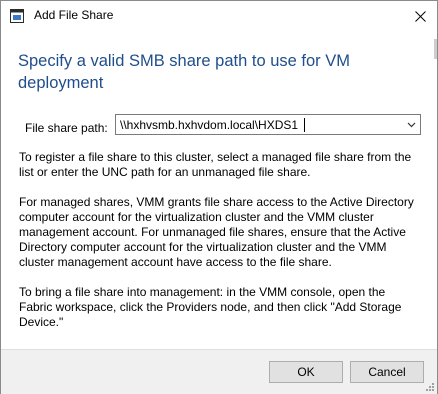 The width and height of the screenshot is (438, 394). Describe the element at coordinates (74, 15) in the screenshot. I see `window-title: Add File Share` at that location.